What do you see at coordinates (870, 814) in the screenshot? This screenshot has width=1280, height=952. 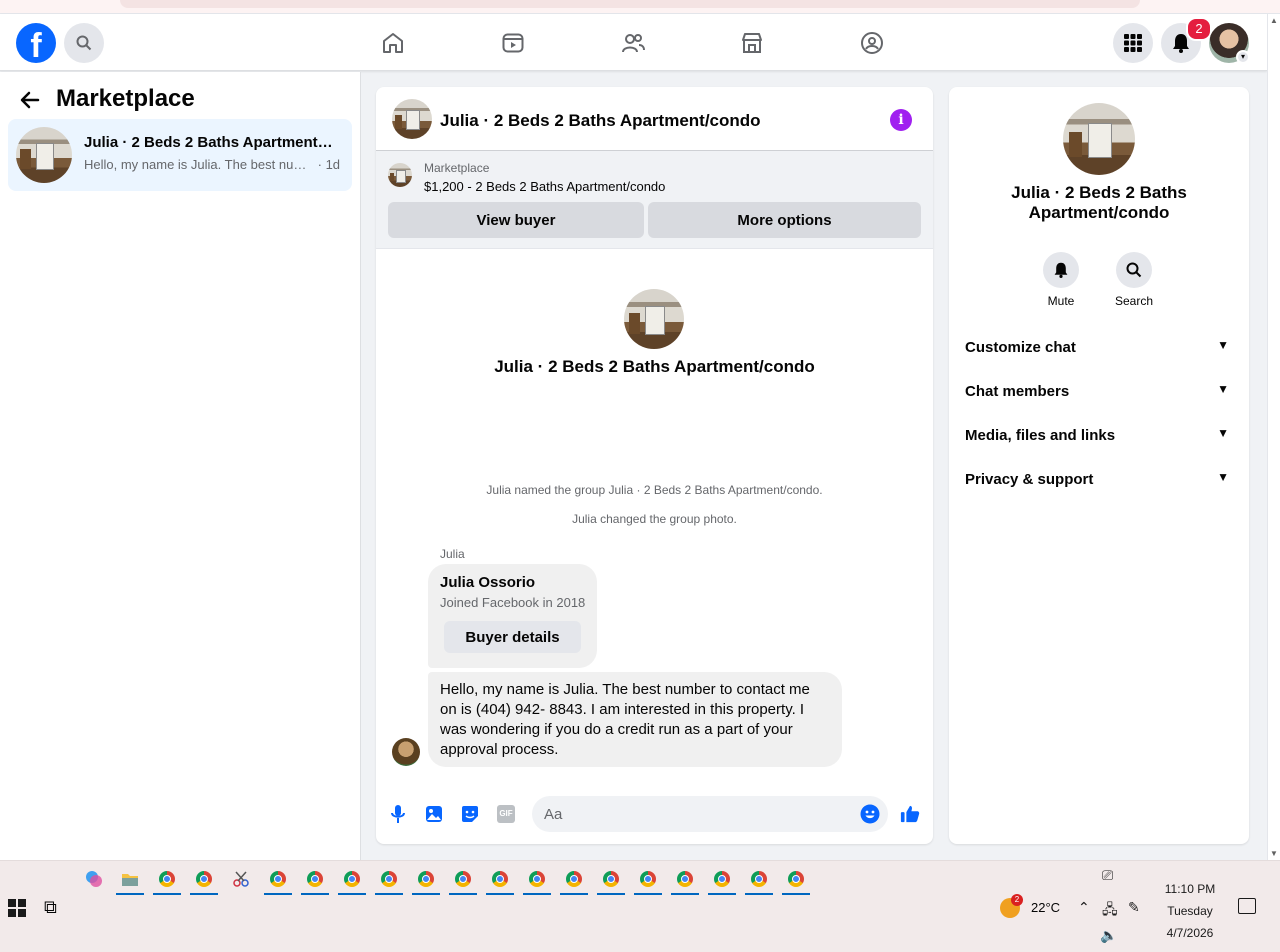 I see `emoji-icon` at bounding box center [870, 814].